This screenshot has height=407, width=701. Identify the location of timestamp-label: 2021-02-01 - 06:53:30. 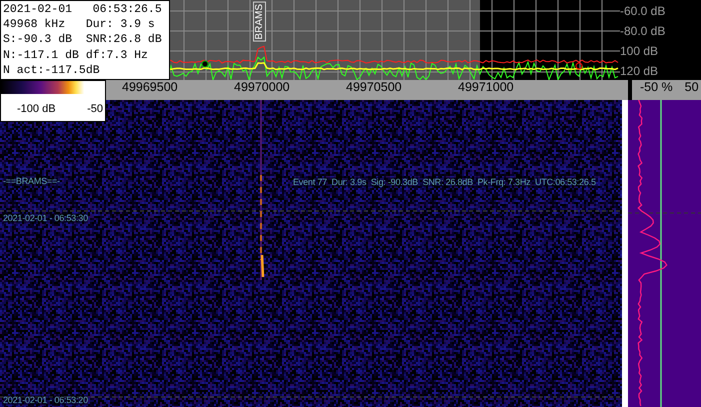
(45, 218).